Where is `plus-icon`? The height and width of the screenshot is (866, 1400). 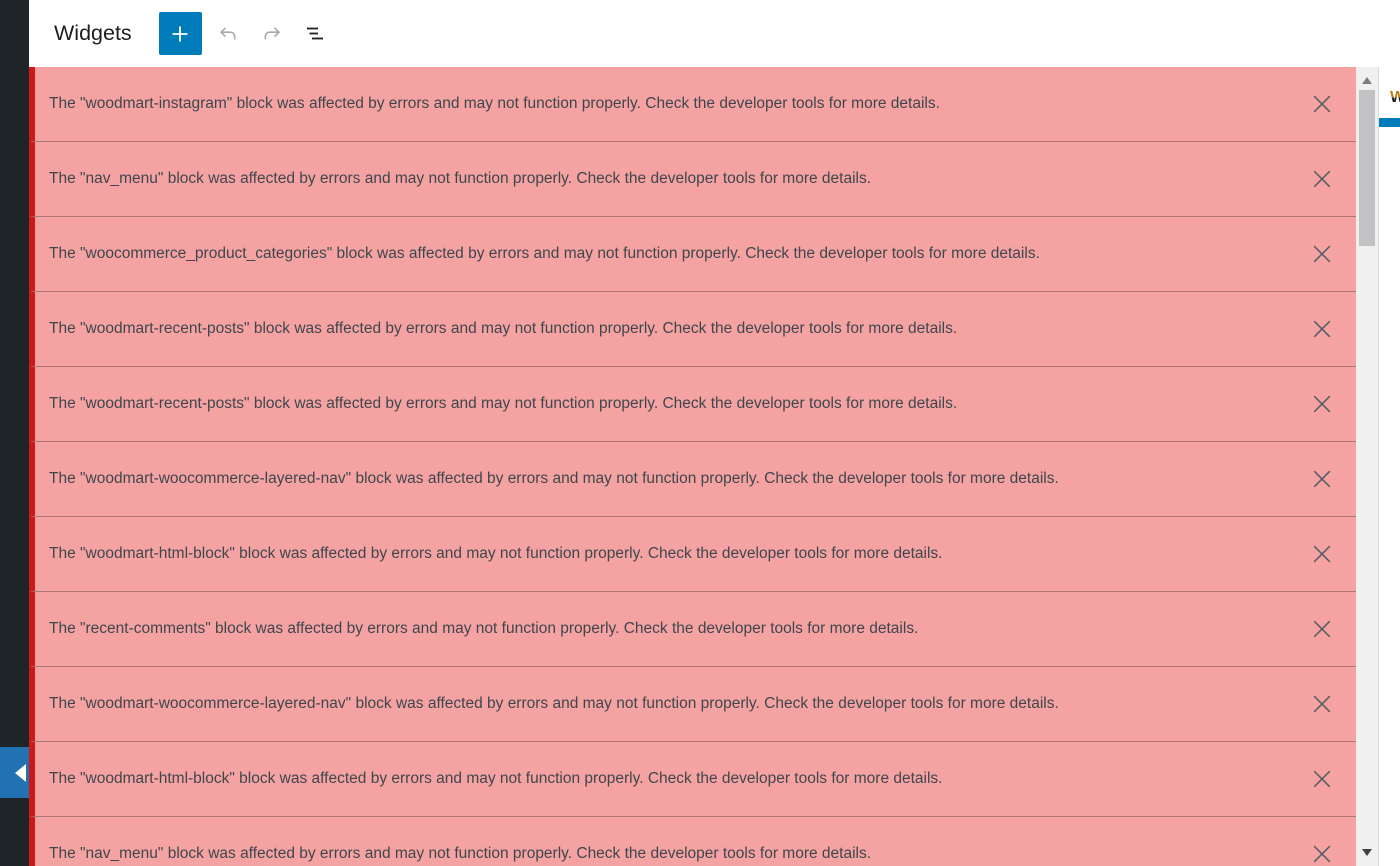 plus-icon is located at coordinates (180, 33).